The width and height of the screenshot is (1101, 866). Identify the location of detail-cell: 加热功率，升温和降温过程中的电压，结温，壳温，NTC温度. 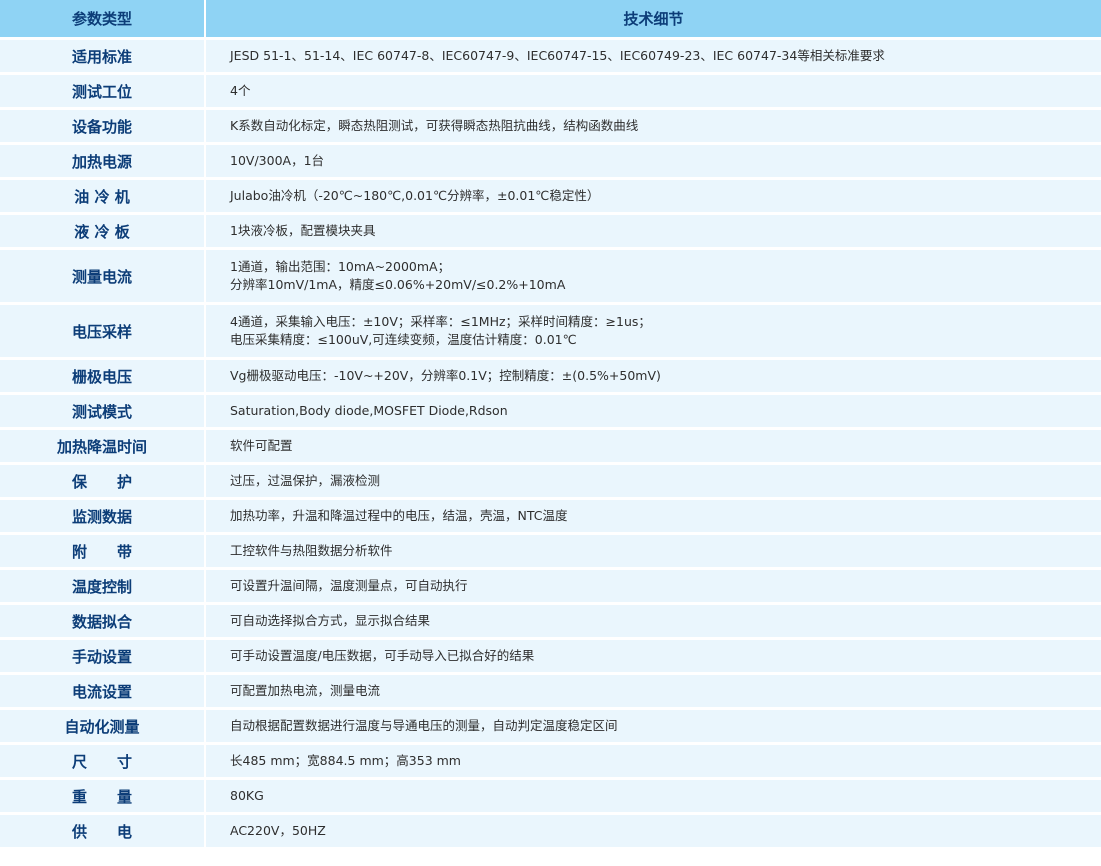
(653, 516).